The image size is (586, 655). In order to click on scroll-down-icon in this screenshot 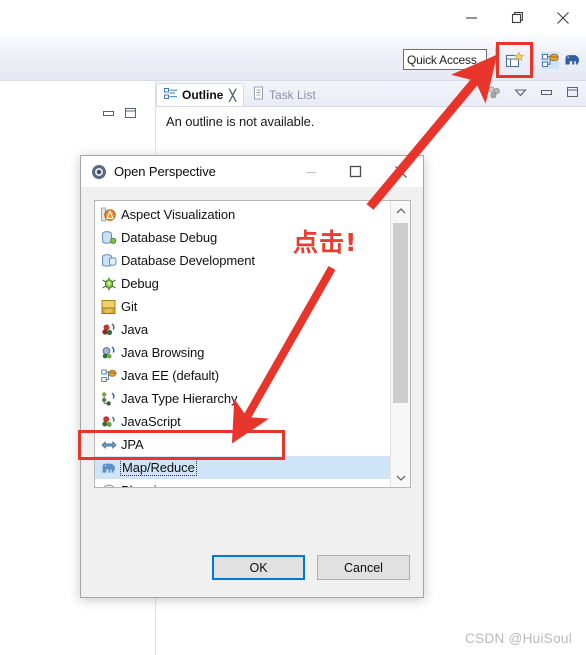, I will do `click(400, 477)`.